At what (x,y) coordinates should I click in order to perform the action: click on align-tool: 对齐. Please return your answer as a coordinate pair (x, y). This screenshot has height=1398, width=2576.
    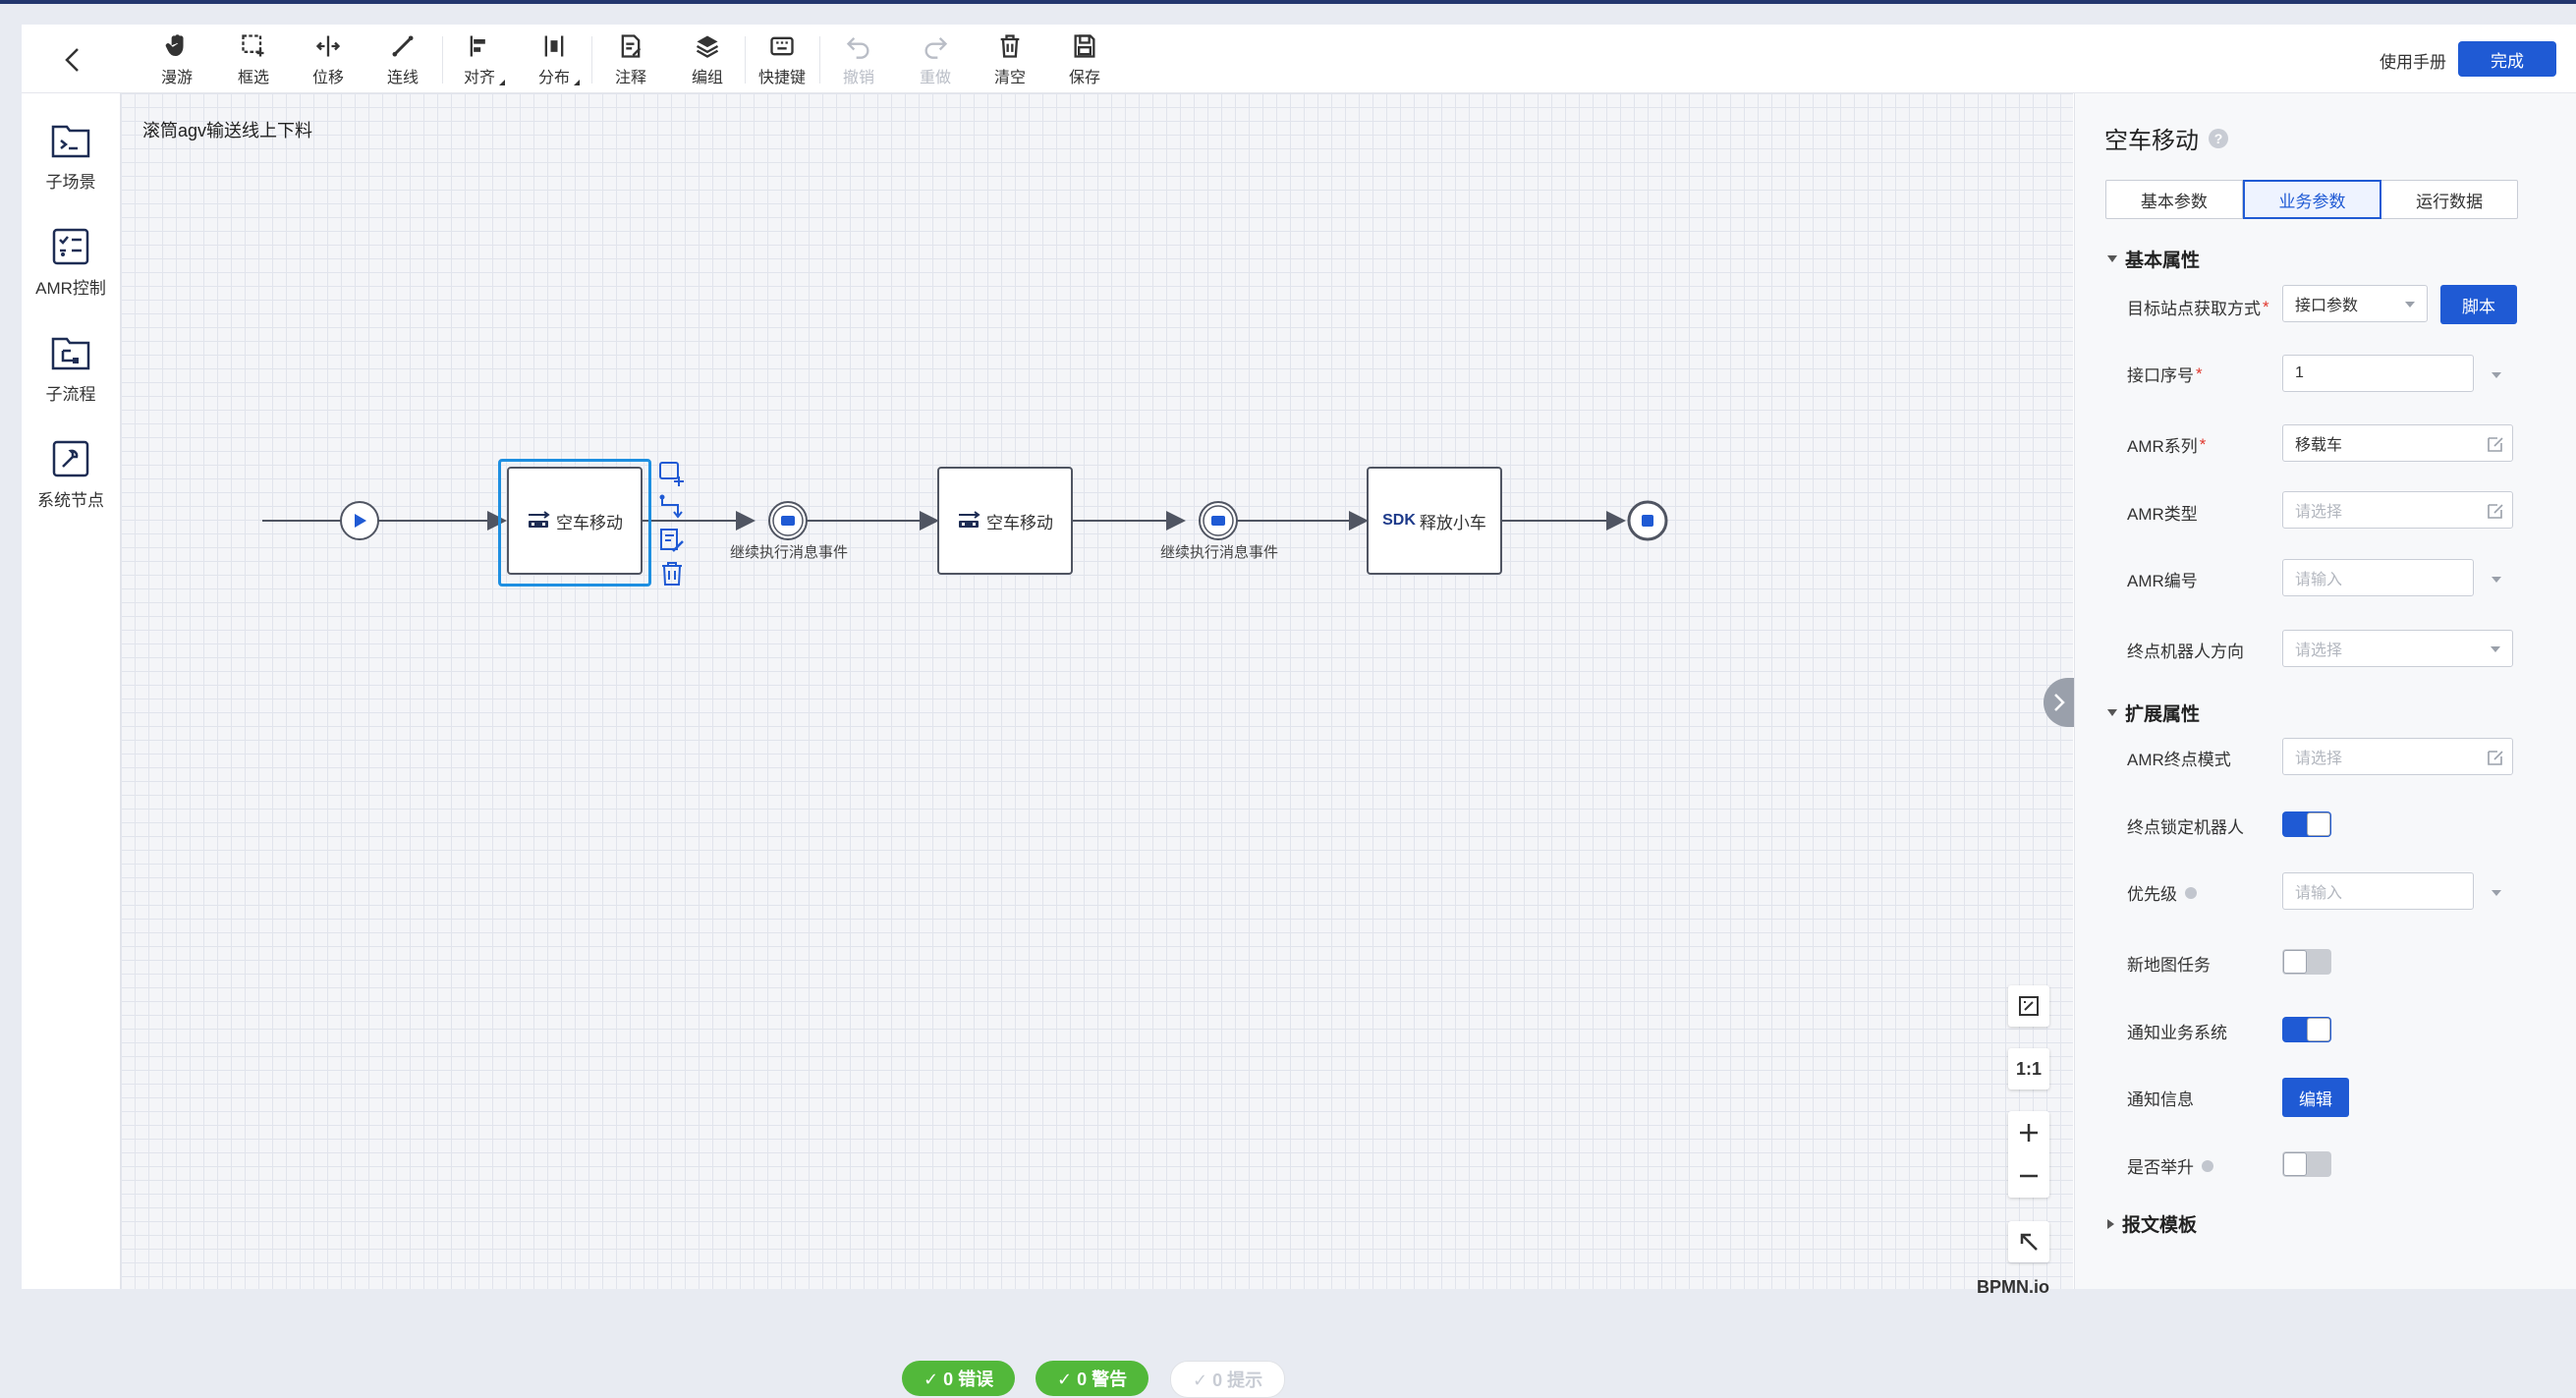
    Looking at the image, I should click on (479, 60).